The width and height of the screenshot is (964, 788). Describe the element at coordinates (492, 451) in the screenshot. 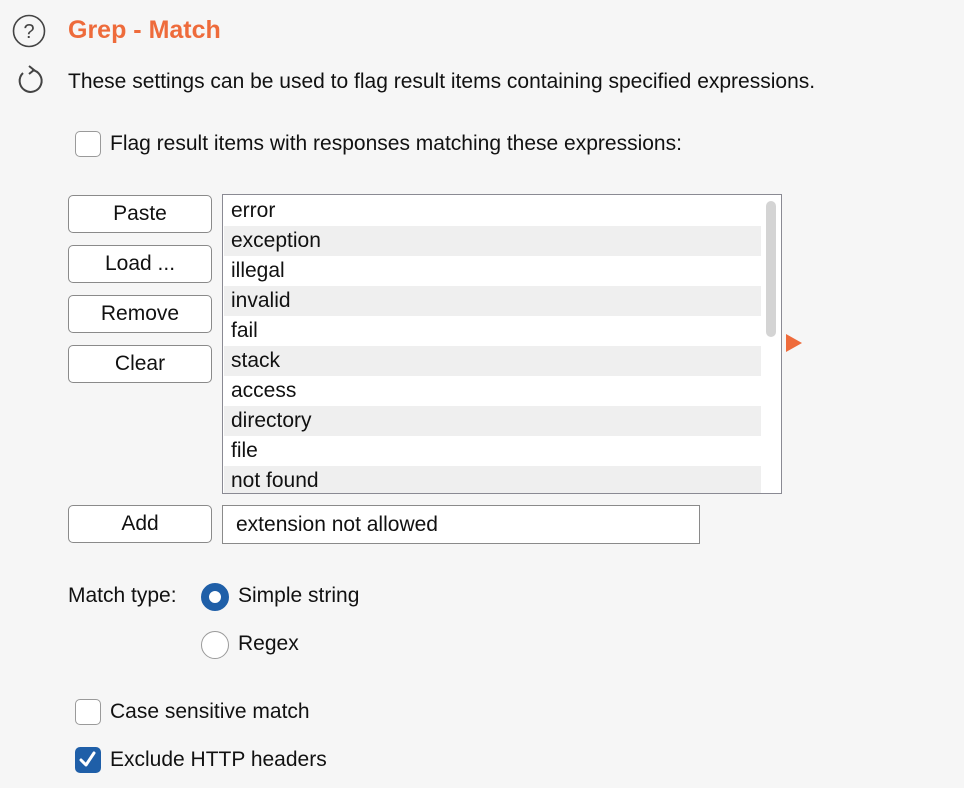

I see `list-item: file` at that location.